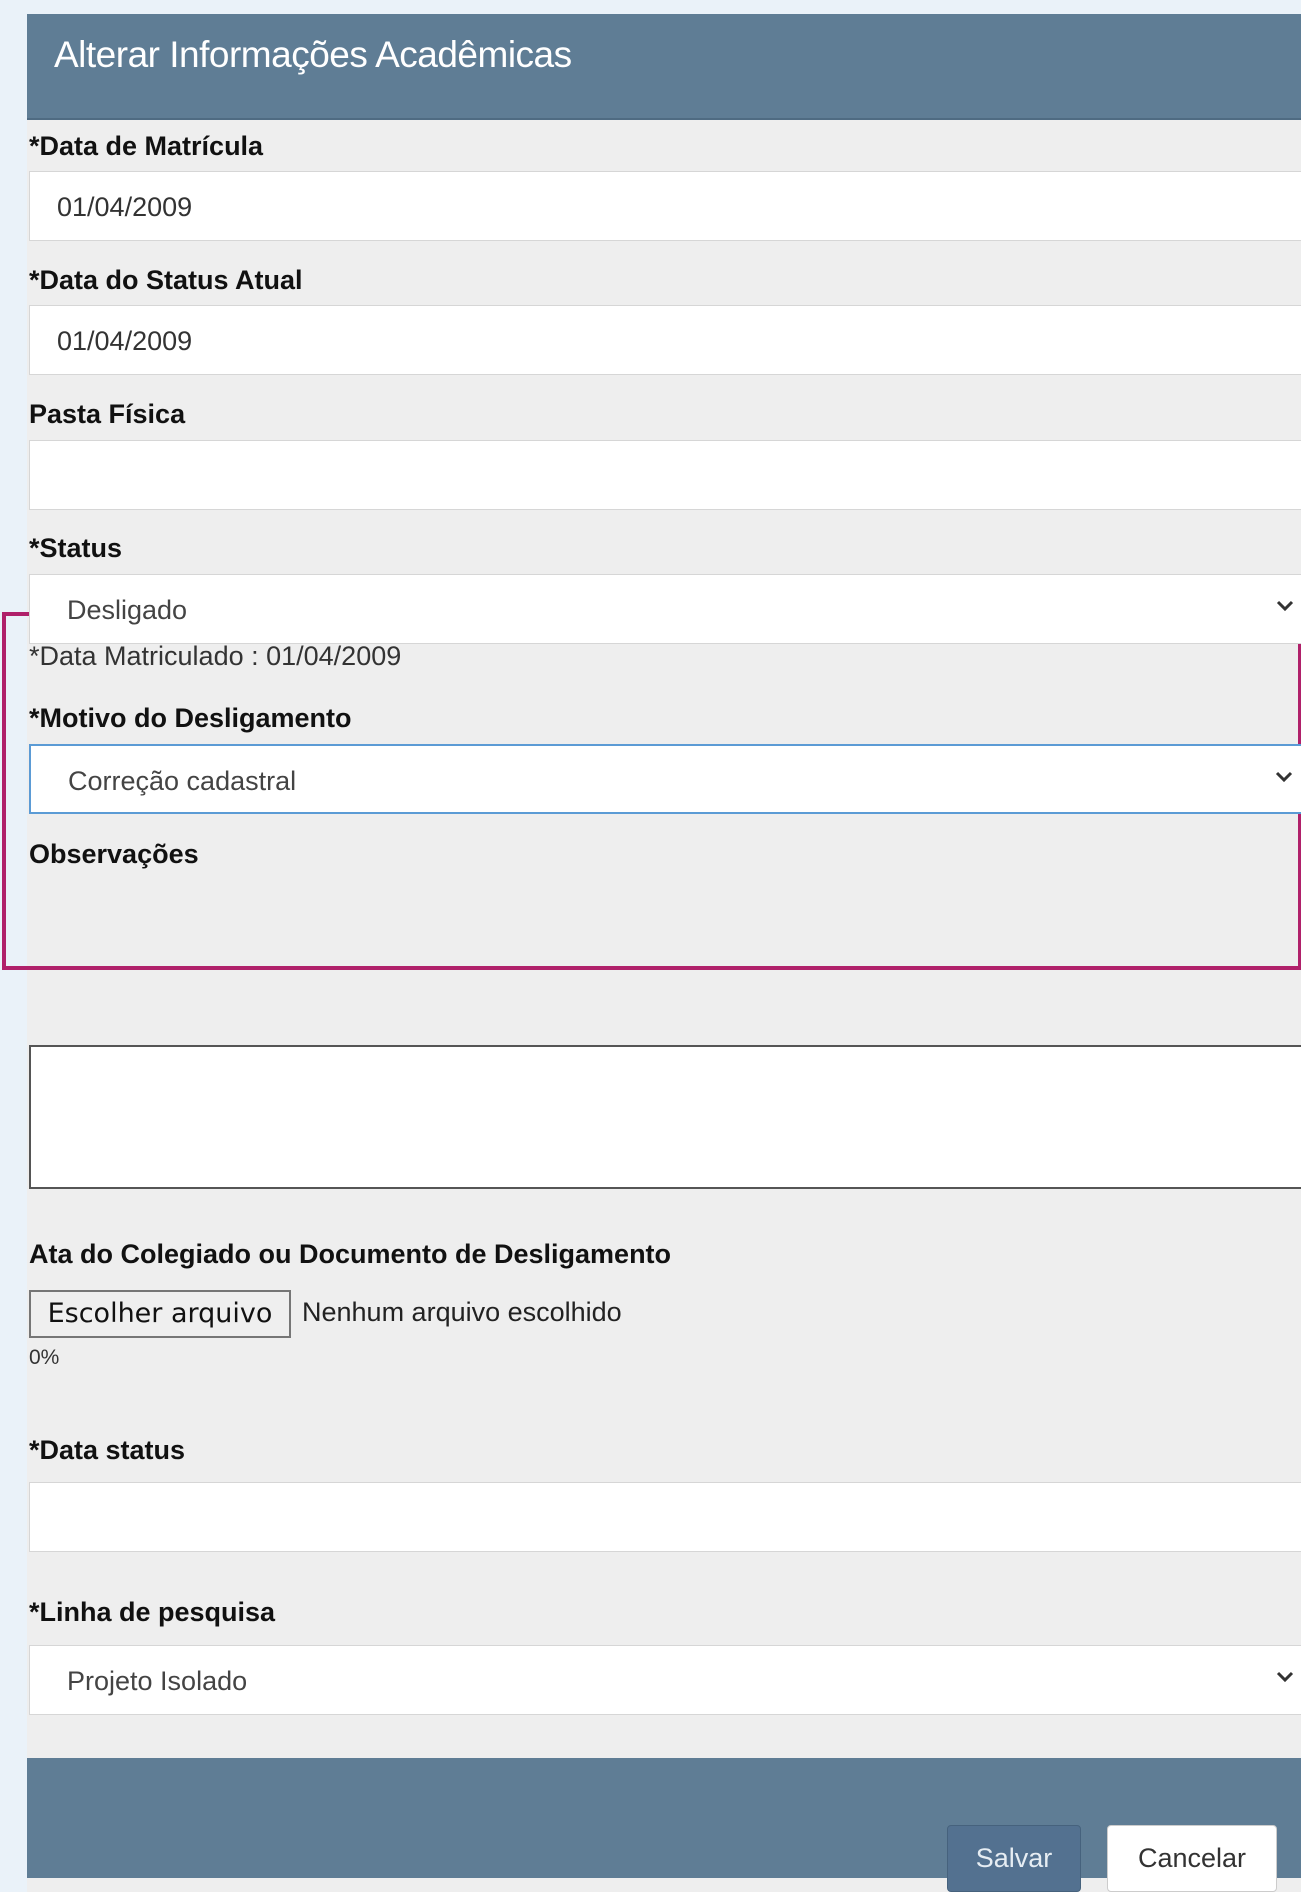 The height and width of the screenshot is (1892, 1301). I want to click on status-helper-text: *Data Matriculado : 01/04/2009, so click(215, 656).